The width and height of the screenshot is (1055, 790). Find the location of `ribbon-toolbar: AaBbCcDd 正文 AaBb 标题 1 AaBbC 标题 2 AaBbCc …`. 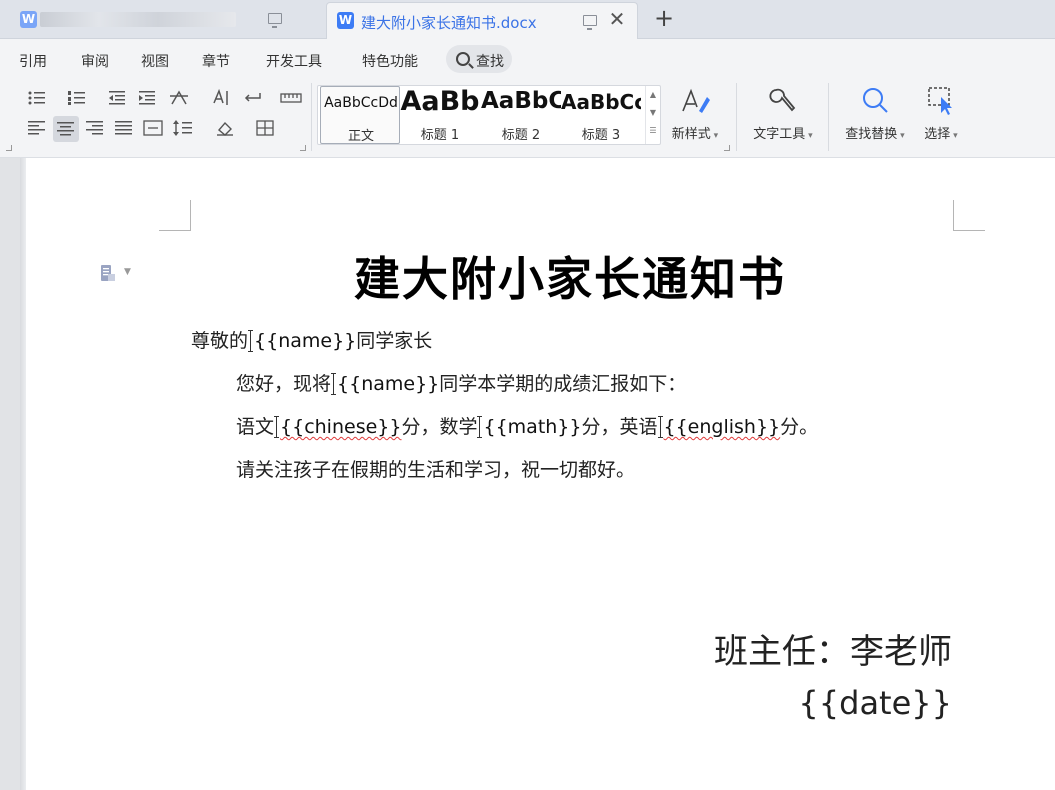

ribbon-toolbar: AaBbCcDd 正文 AaBb 标题 1 AaBbC 标题 2 AaBbCc … is located at coordinates (527, 118).